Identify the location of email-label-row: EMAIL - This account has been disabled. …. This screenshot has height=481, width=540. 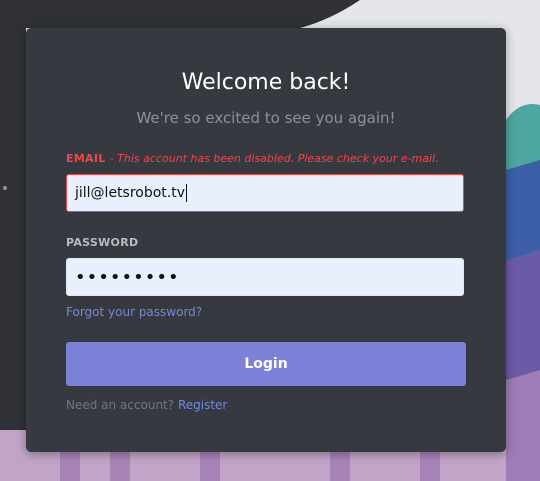
(252, 158).